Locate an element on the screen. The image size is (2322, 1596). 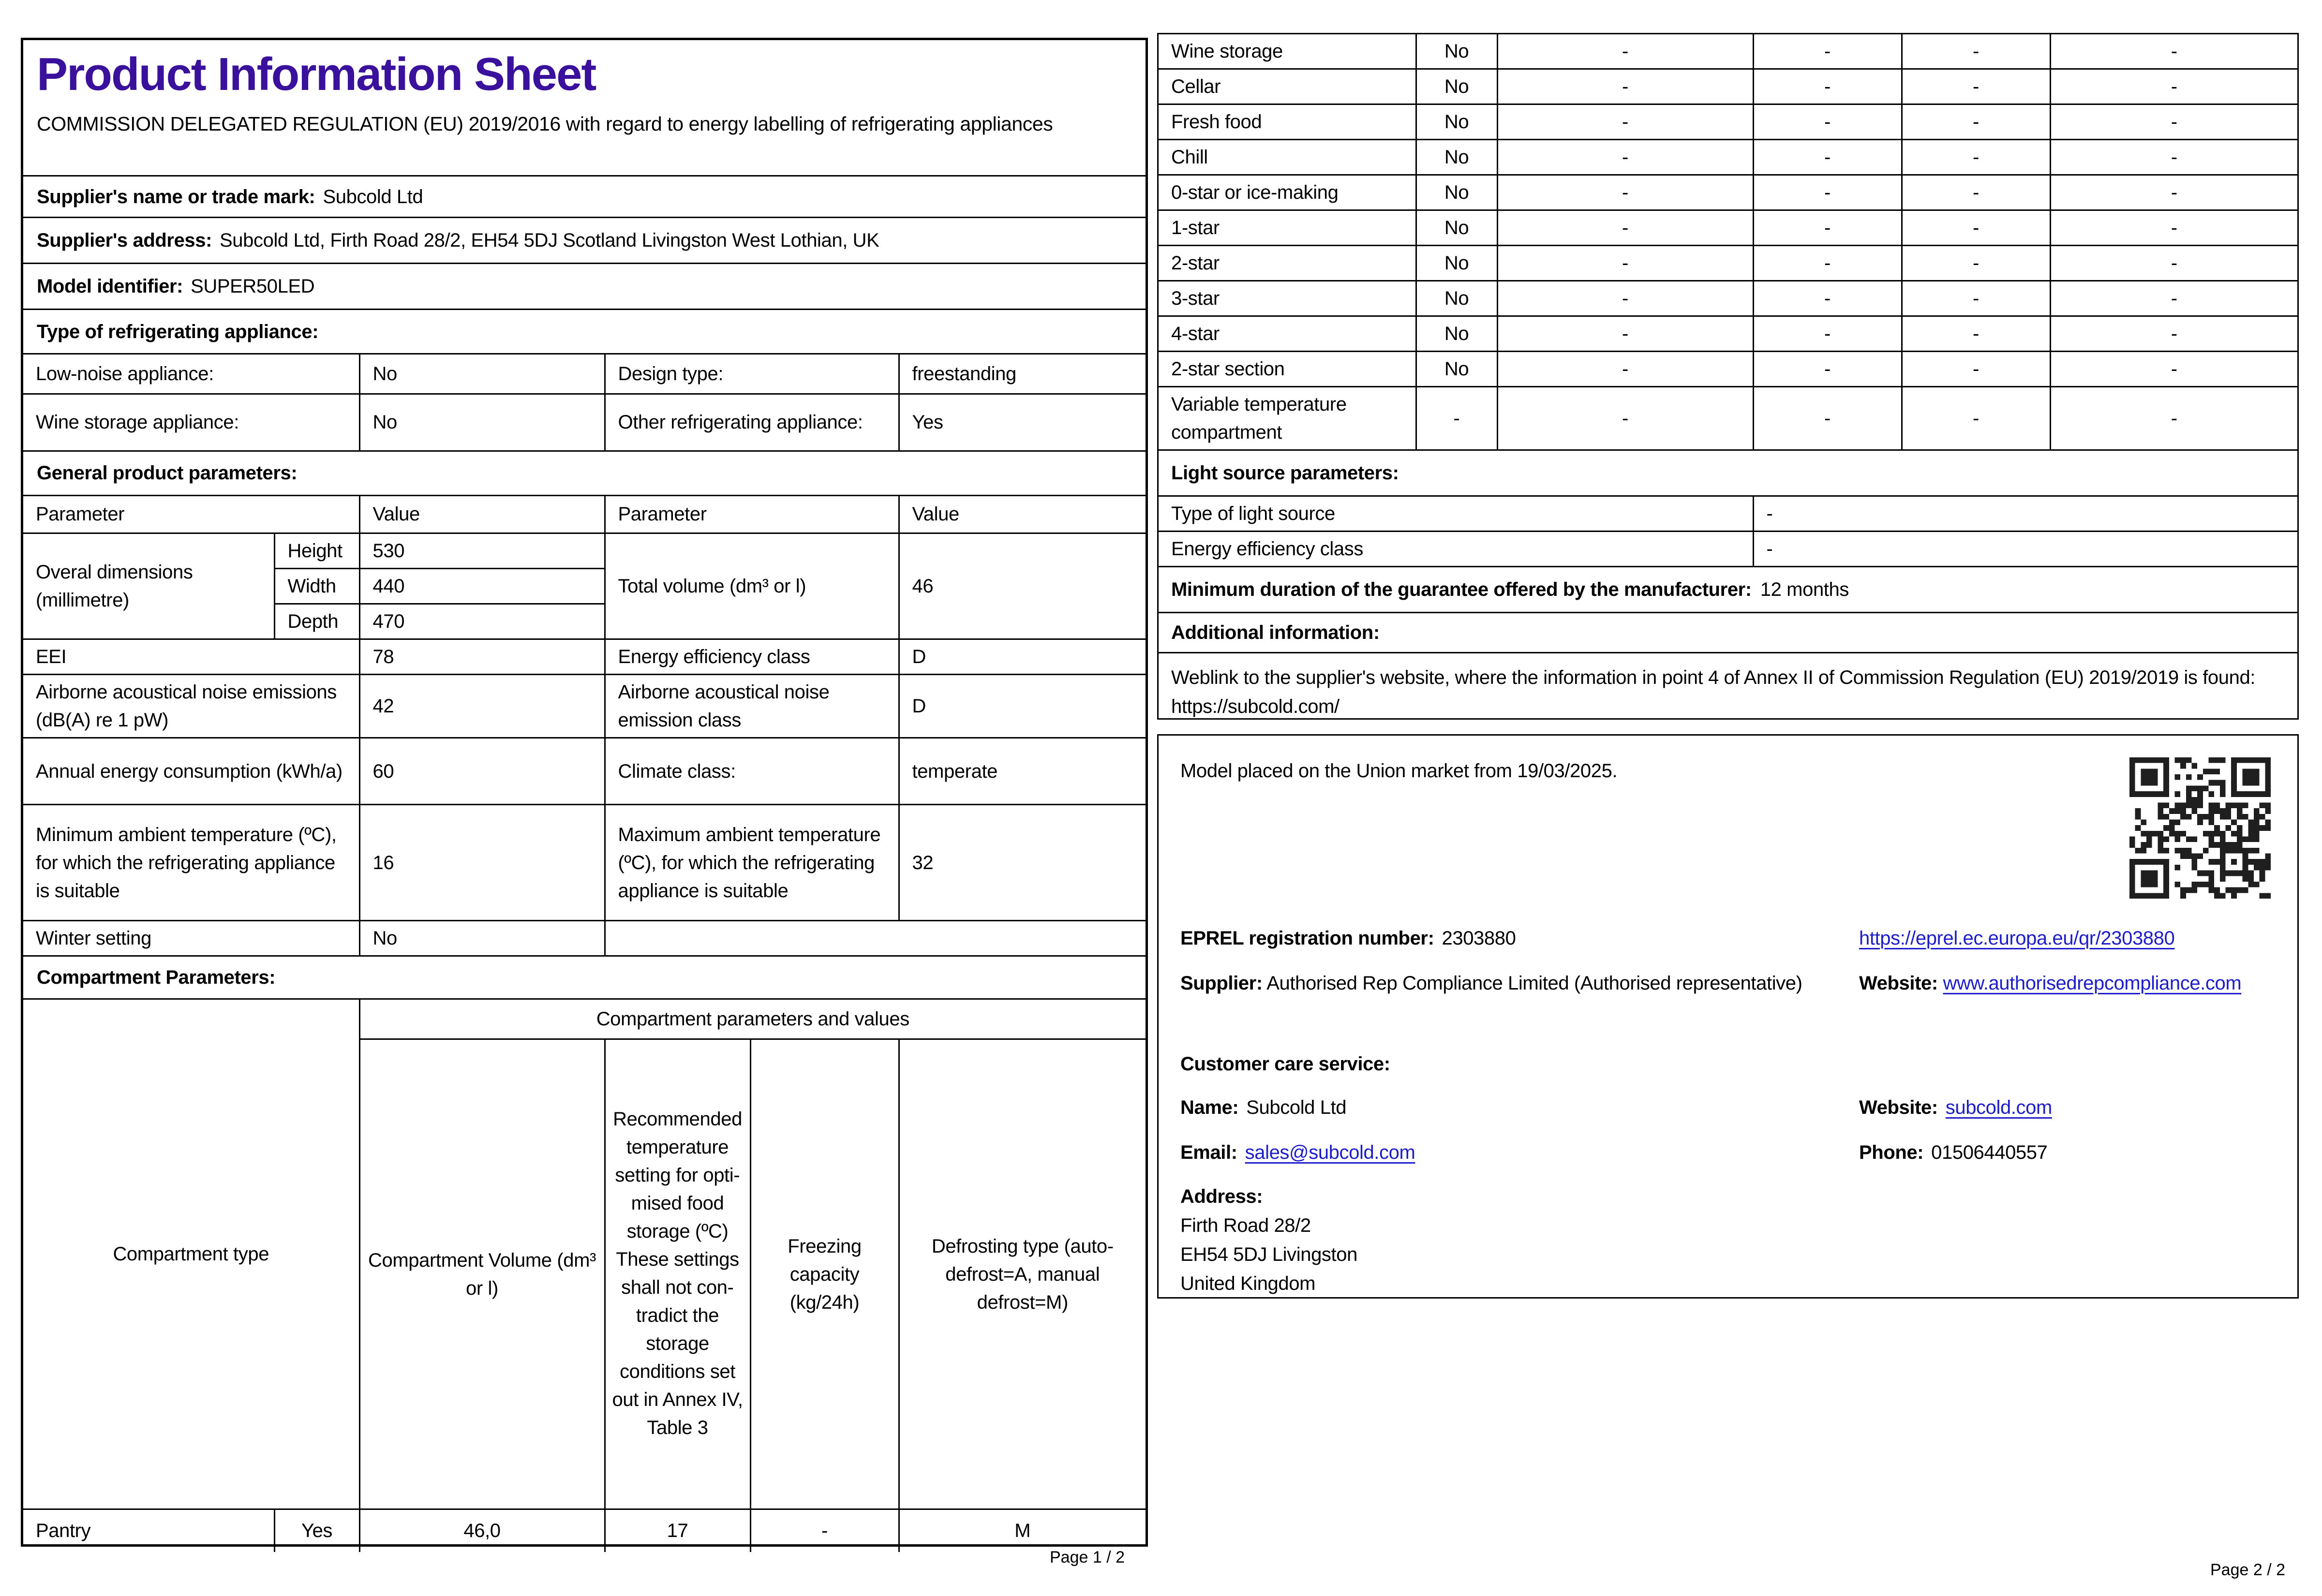
cell-value: 78 is located at coordinates (482, 656).